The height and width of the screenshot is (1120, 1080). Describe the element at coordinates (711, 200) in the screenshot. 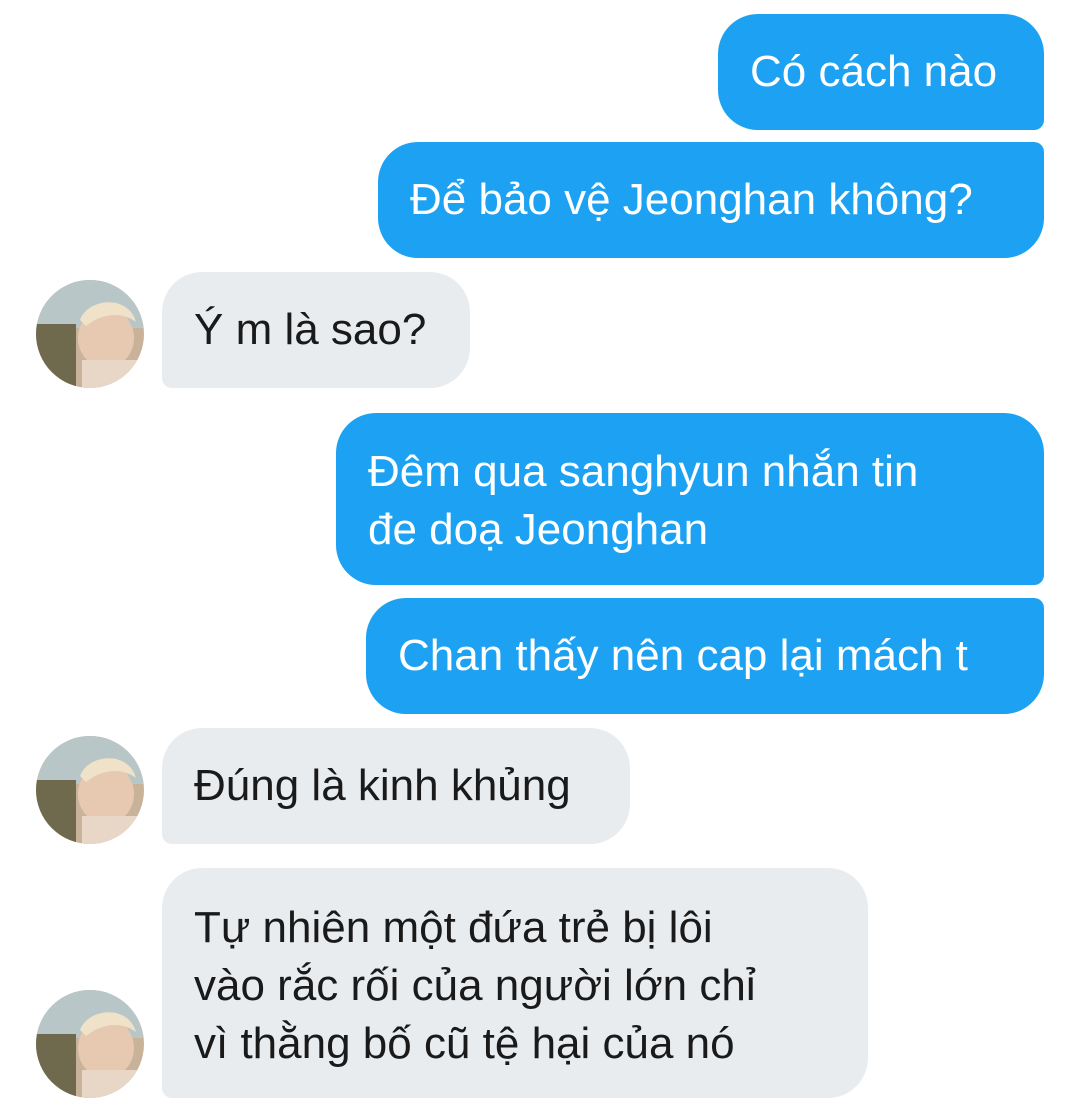

I see `message-sent: Để bảo vệ Jeonghan không?` at that location.